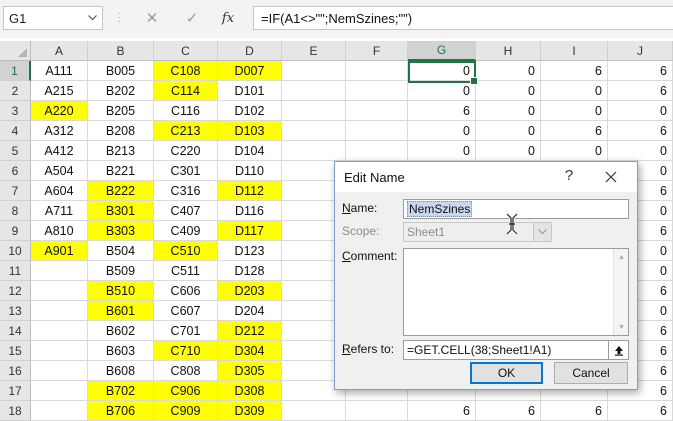  Describe the element at coordinates (59, 351) in the screenshot. I see `cell-a15` at that location.